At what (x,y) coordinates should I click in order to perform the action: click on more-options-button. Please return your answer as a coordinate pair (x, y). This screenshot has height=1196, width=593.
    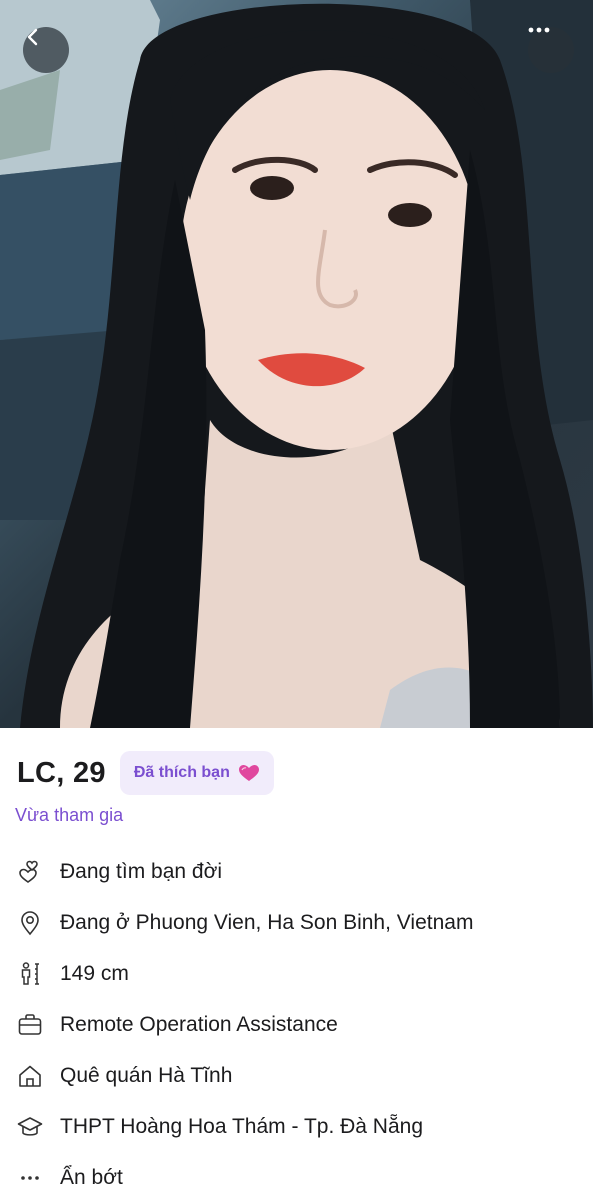
    Looking at the image, I should click on (551, 50).